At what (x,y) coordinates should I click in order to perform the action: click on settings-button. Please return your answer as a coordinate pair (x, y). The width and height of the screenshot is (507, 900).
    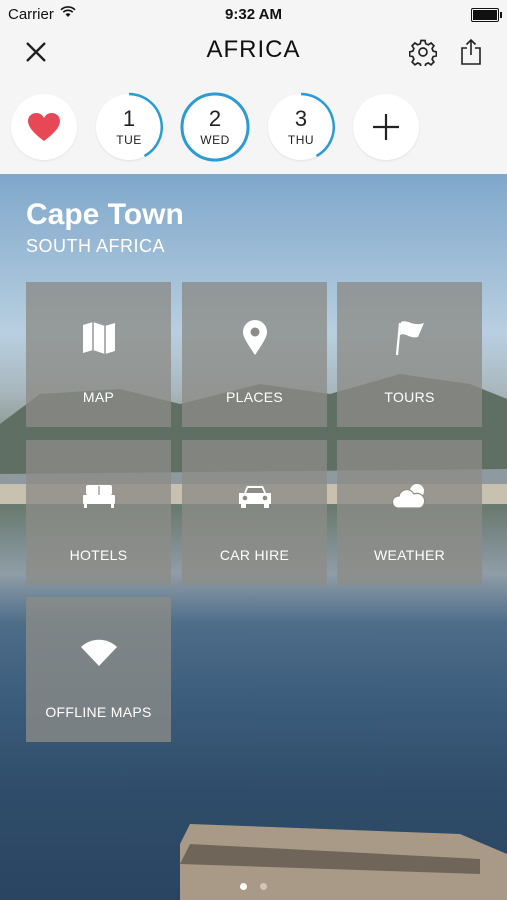
    Looking at the image, I should click on (423, 52).